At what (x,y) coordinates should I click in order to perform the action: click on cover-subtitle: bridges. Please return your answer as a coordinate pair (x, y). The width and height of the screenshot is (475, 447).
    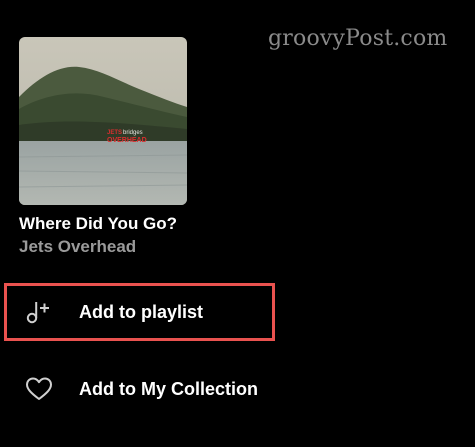
    Looking at the image, I should click on (133, 133).